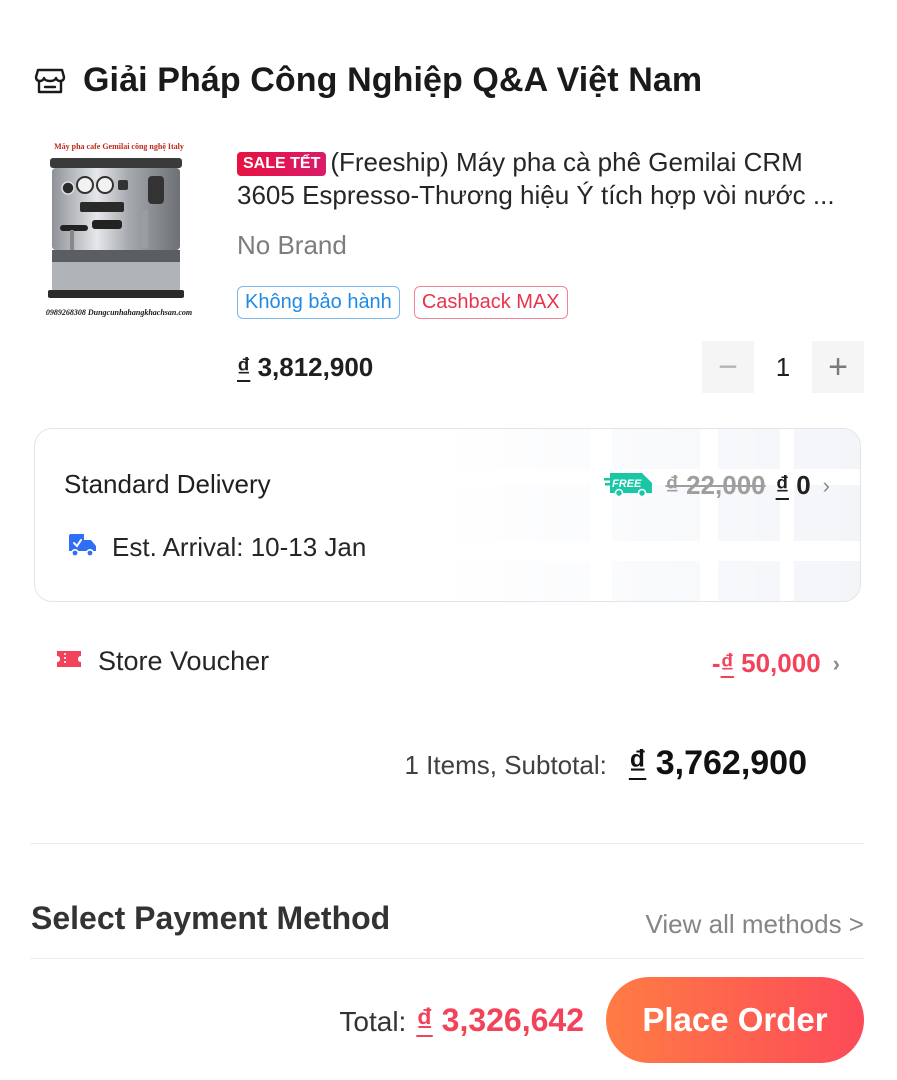 This screenshot has width=897, height=1080. What do you see at coordinates (716, 663) in the screenshot?
I see `voucher-prefix: -` at bounding box center [716, 663].